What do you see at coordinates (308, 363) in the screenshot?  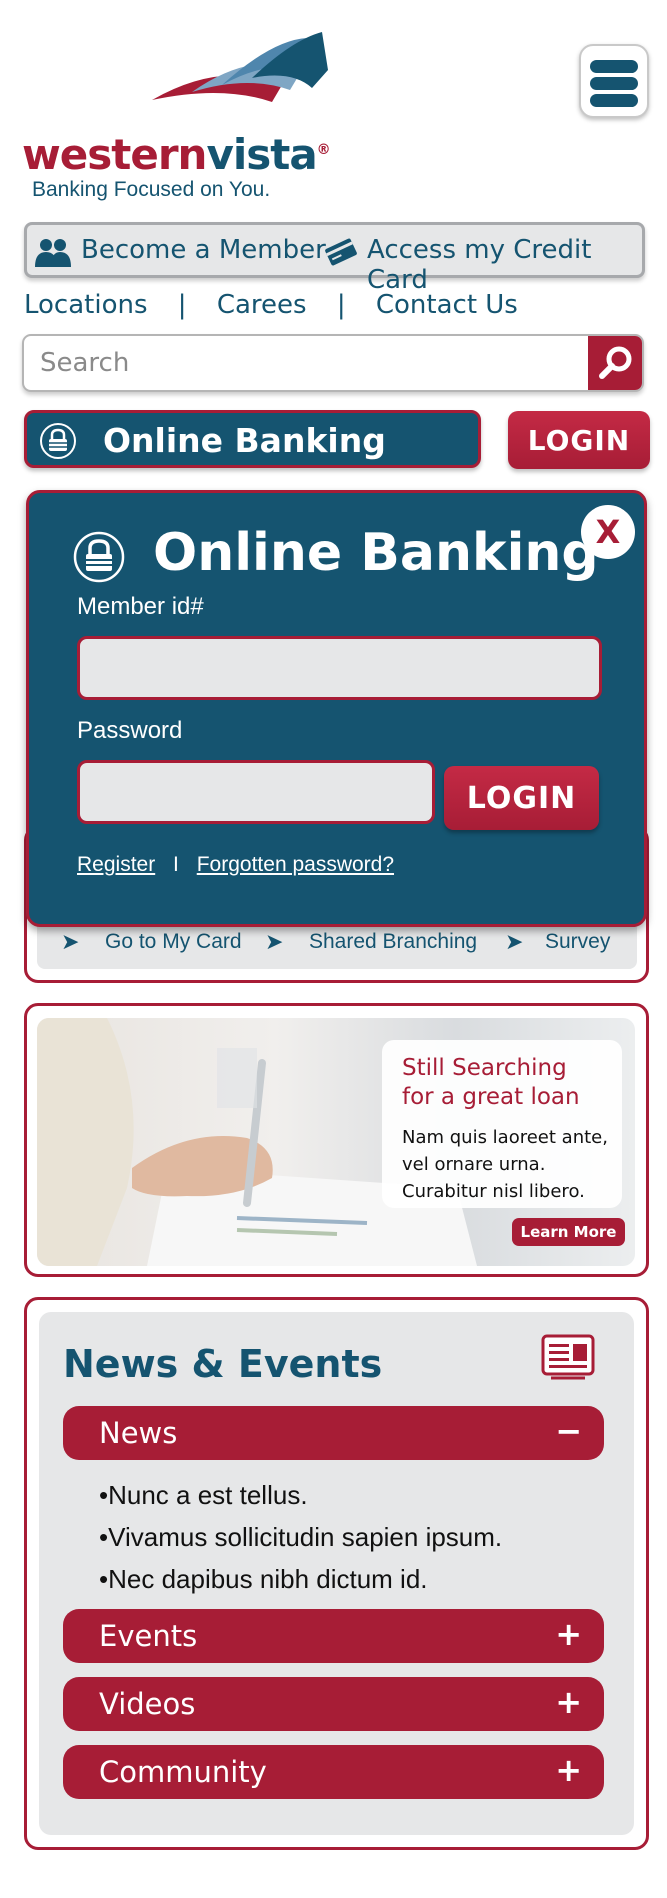 I see `search-input` at bounding box center [308, 363].